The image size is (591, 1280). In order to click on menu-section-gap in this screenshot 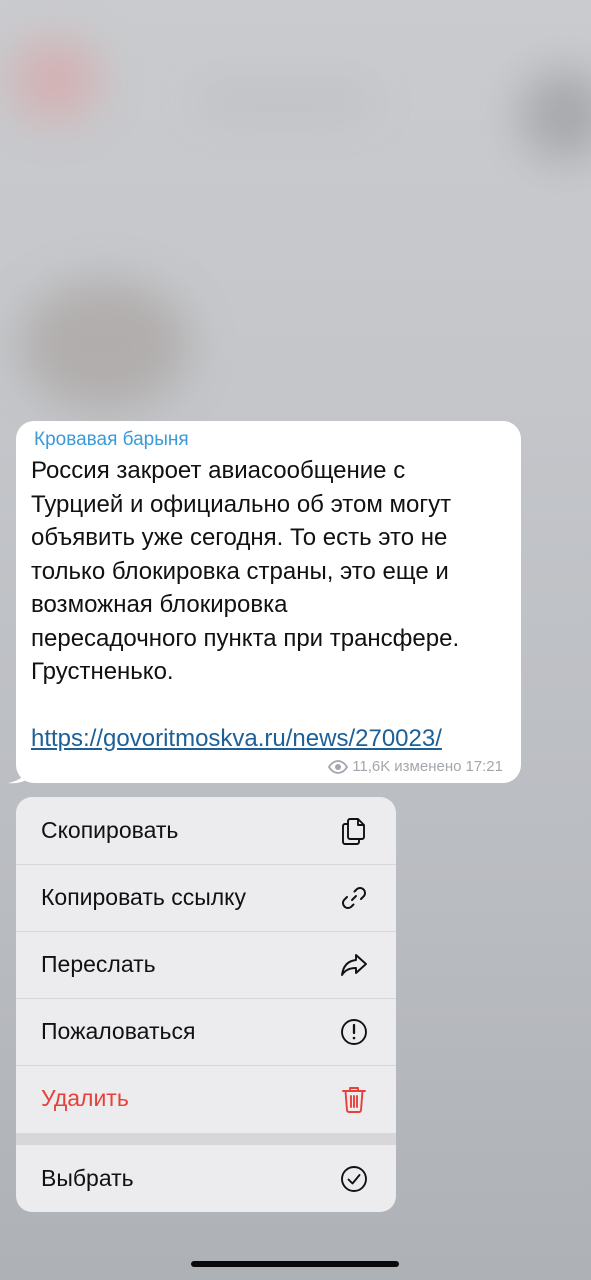, I will do `click(206, 1139)`.